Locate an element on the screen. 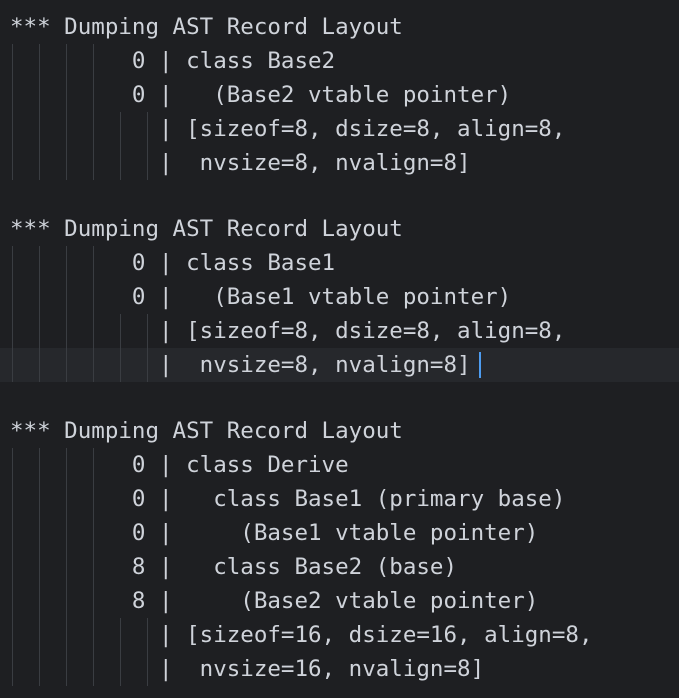 The height and width of the screenshot is (698, 679). text-caret is located at coordinates (480, 365).